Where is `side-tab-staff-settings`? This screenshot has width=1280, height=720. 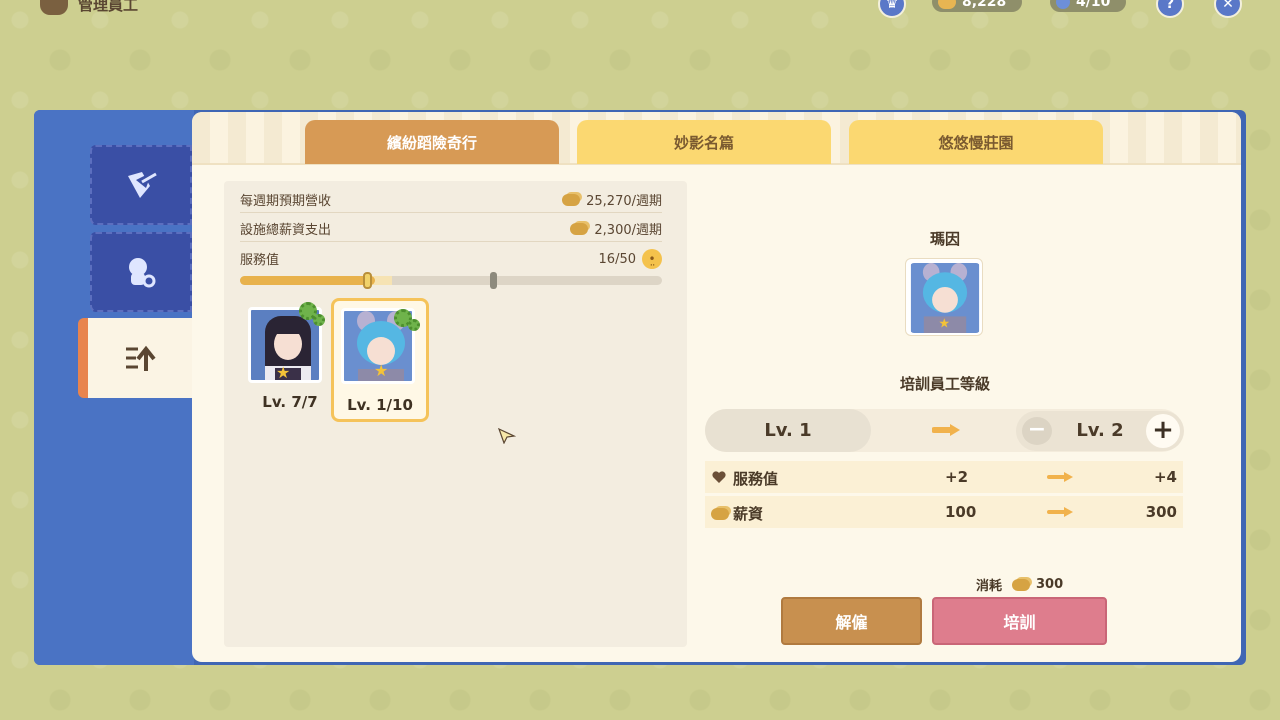
side-tab-staff-settings is located at coordinates (141, 272).